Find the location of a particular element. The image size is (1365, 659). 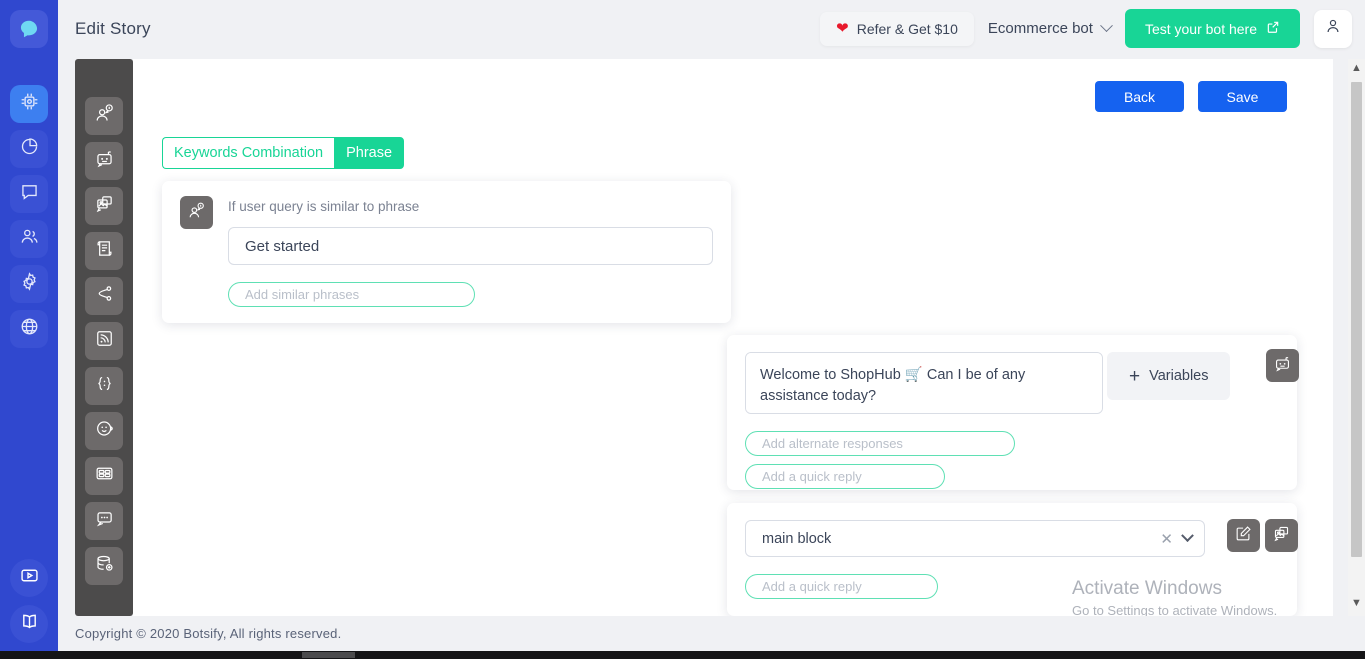

variables-button: + Variables is located at coordinates (1169, 376).